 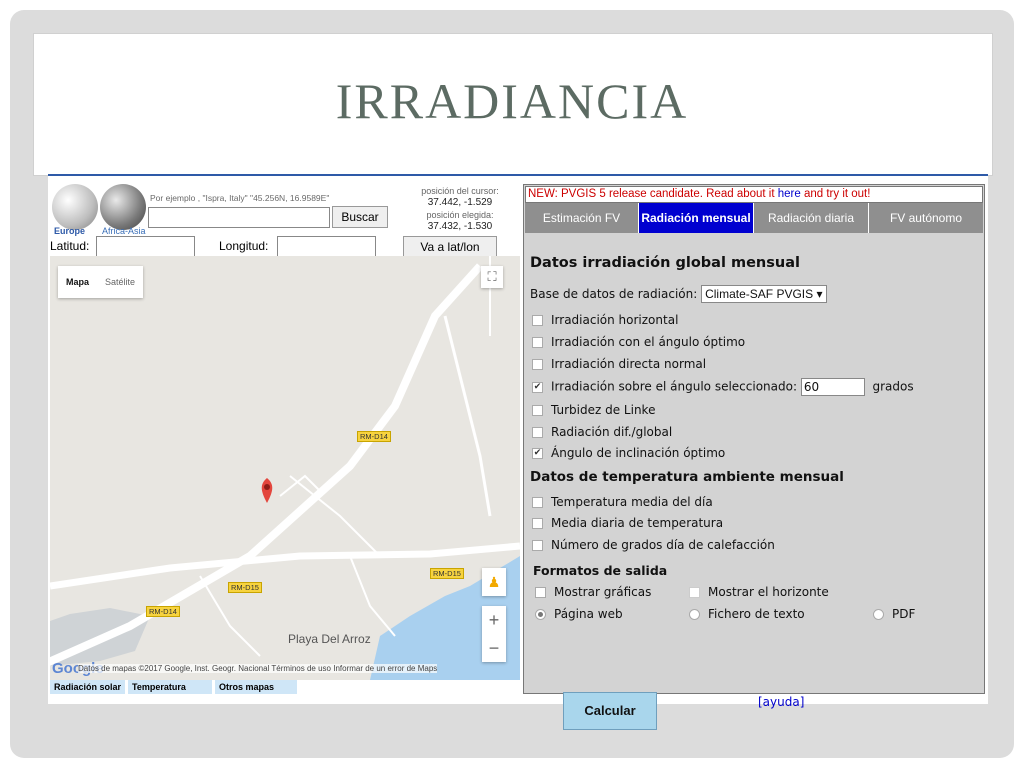 What do you see at coordinates (447, 573) in the screenshot?
I see `road-label: RM-D15` at bounding box center [447, 573].